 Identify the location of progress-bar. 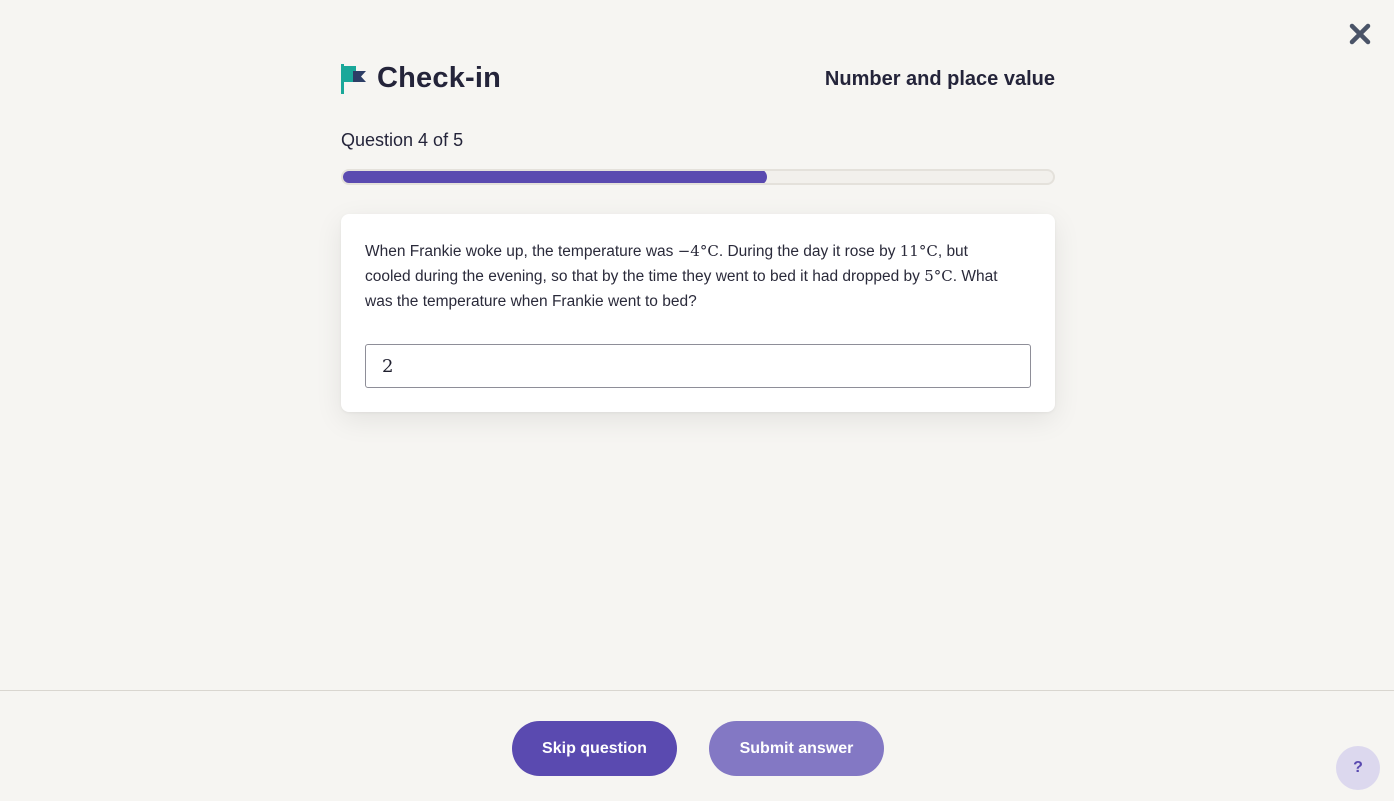
(698, 177).